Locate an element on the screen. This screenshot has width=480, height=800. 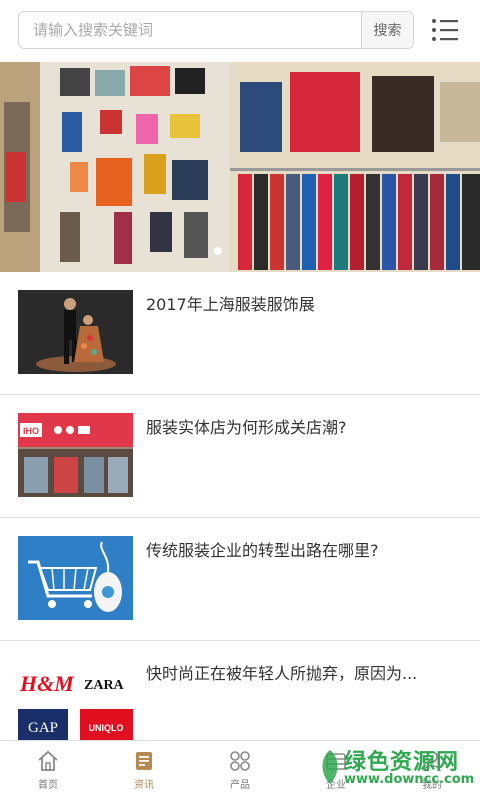
company-icon is located at coordinates (336, 761).